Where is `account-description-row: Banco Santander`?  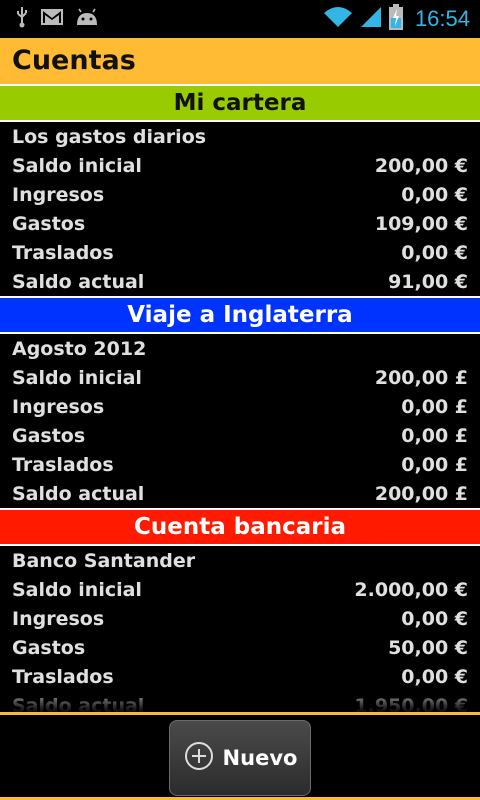
account-description-row: Banco Santander is located at coordinates (240, 560).